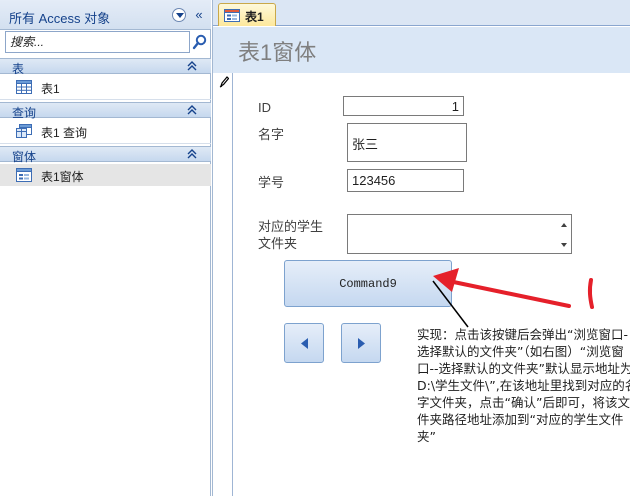  I want to click on previous-record-button, so click(304, 343).